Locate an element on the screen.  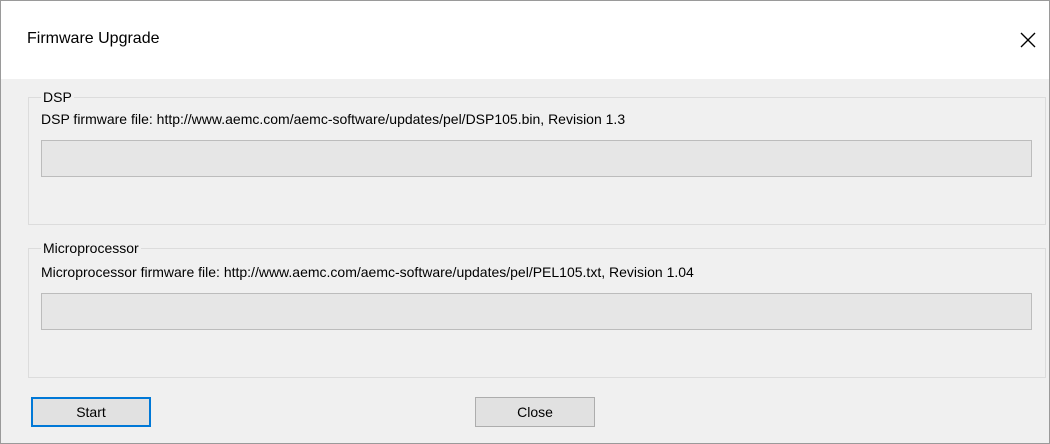
close-button: Close is located at coordinates (535, 412).